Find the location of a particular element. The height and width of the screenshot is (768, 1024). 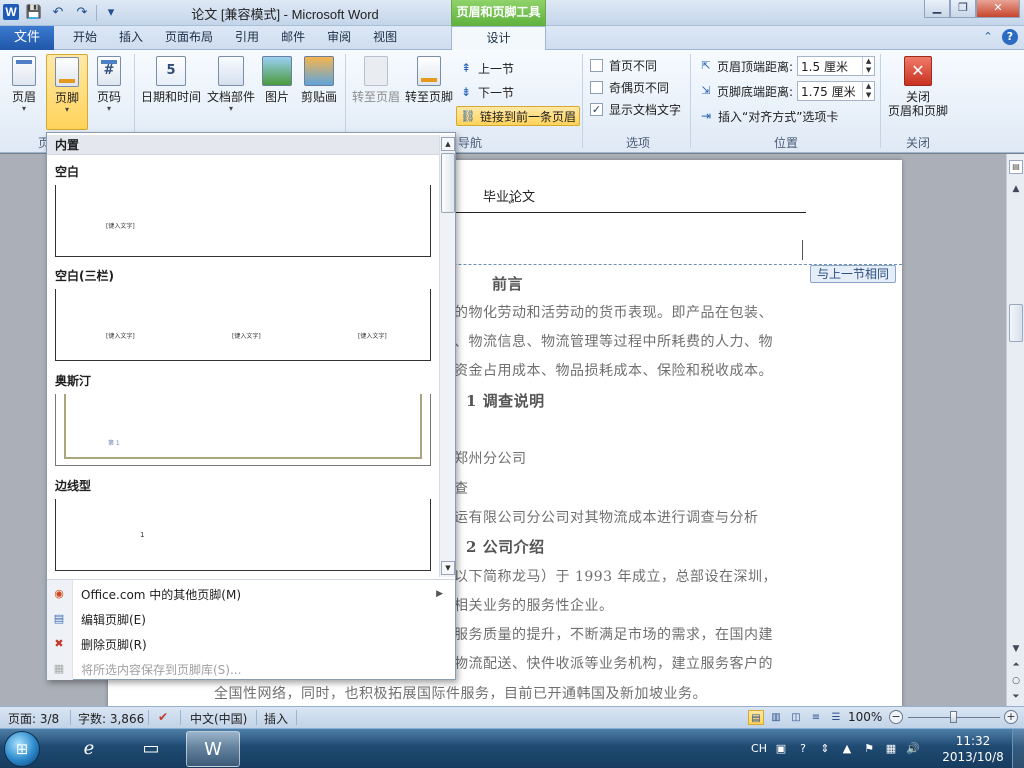

insert-mode: 插入 is located at coordinates (276, 718).